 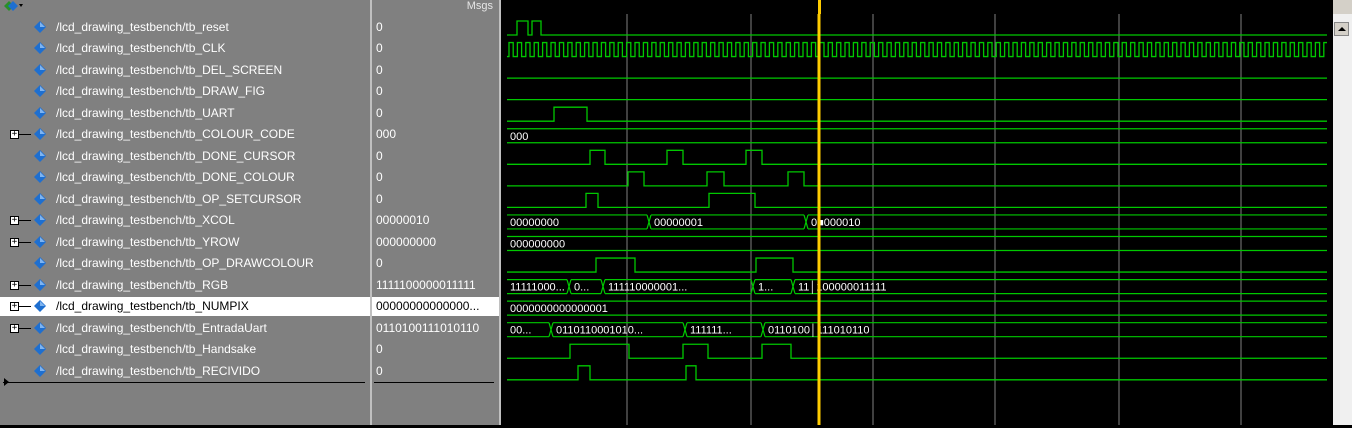 What do you see at coordinates (13, 6) in the screenshot?
I see `wave-add-icon` at bounding box center [13, 6].